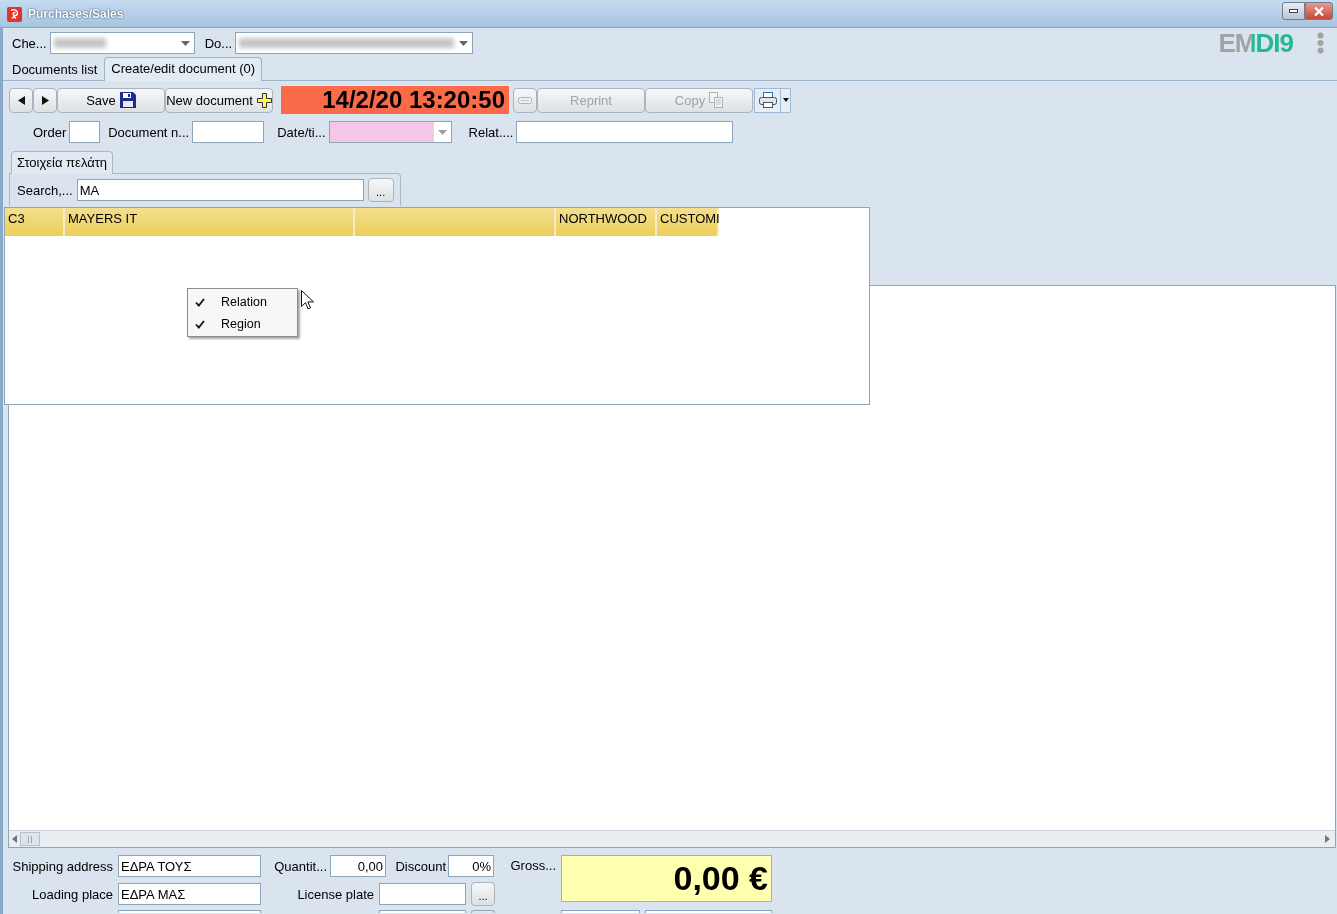 The image size is (1337, 914). What do you see at coordinates (1320, 43) in the screenshot?
I see `more-menu-icon` at bounding box center [1320, 43].